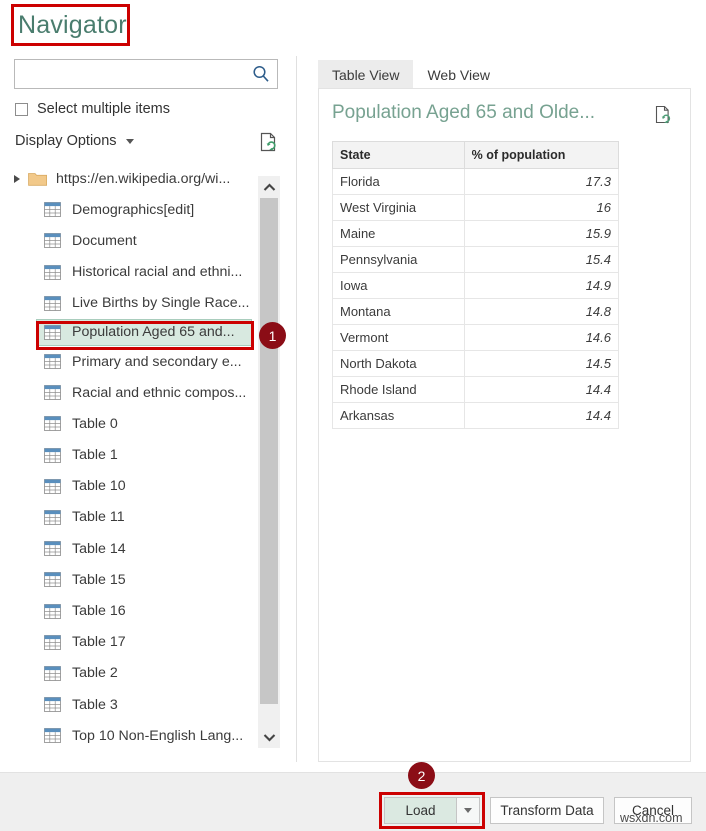 This screenshot has width=706, height=831. I want to click on search-icon, so click(261, 74).